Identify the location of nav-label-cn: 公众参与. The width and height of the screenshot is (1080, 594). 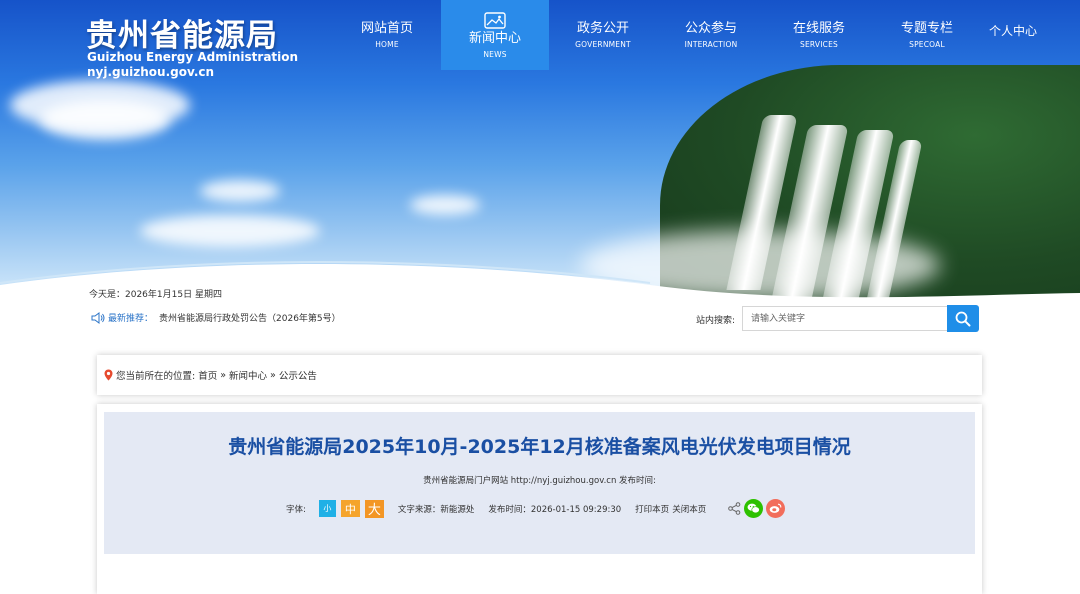
(710, 28).